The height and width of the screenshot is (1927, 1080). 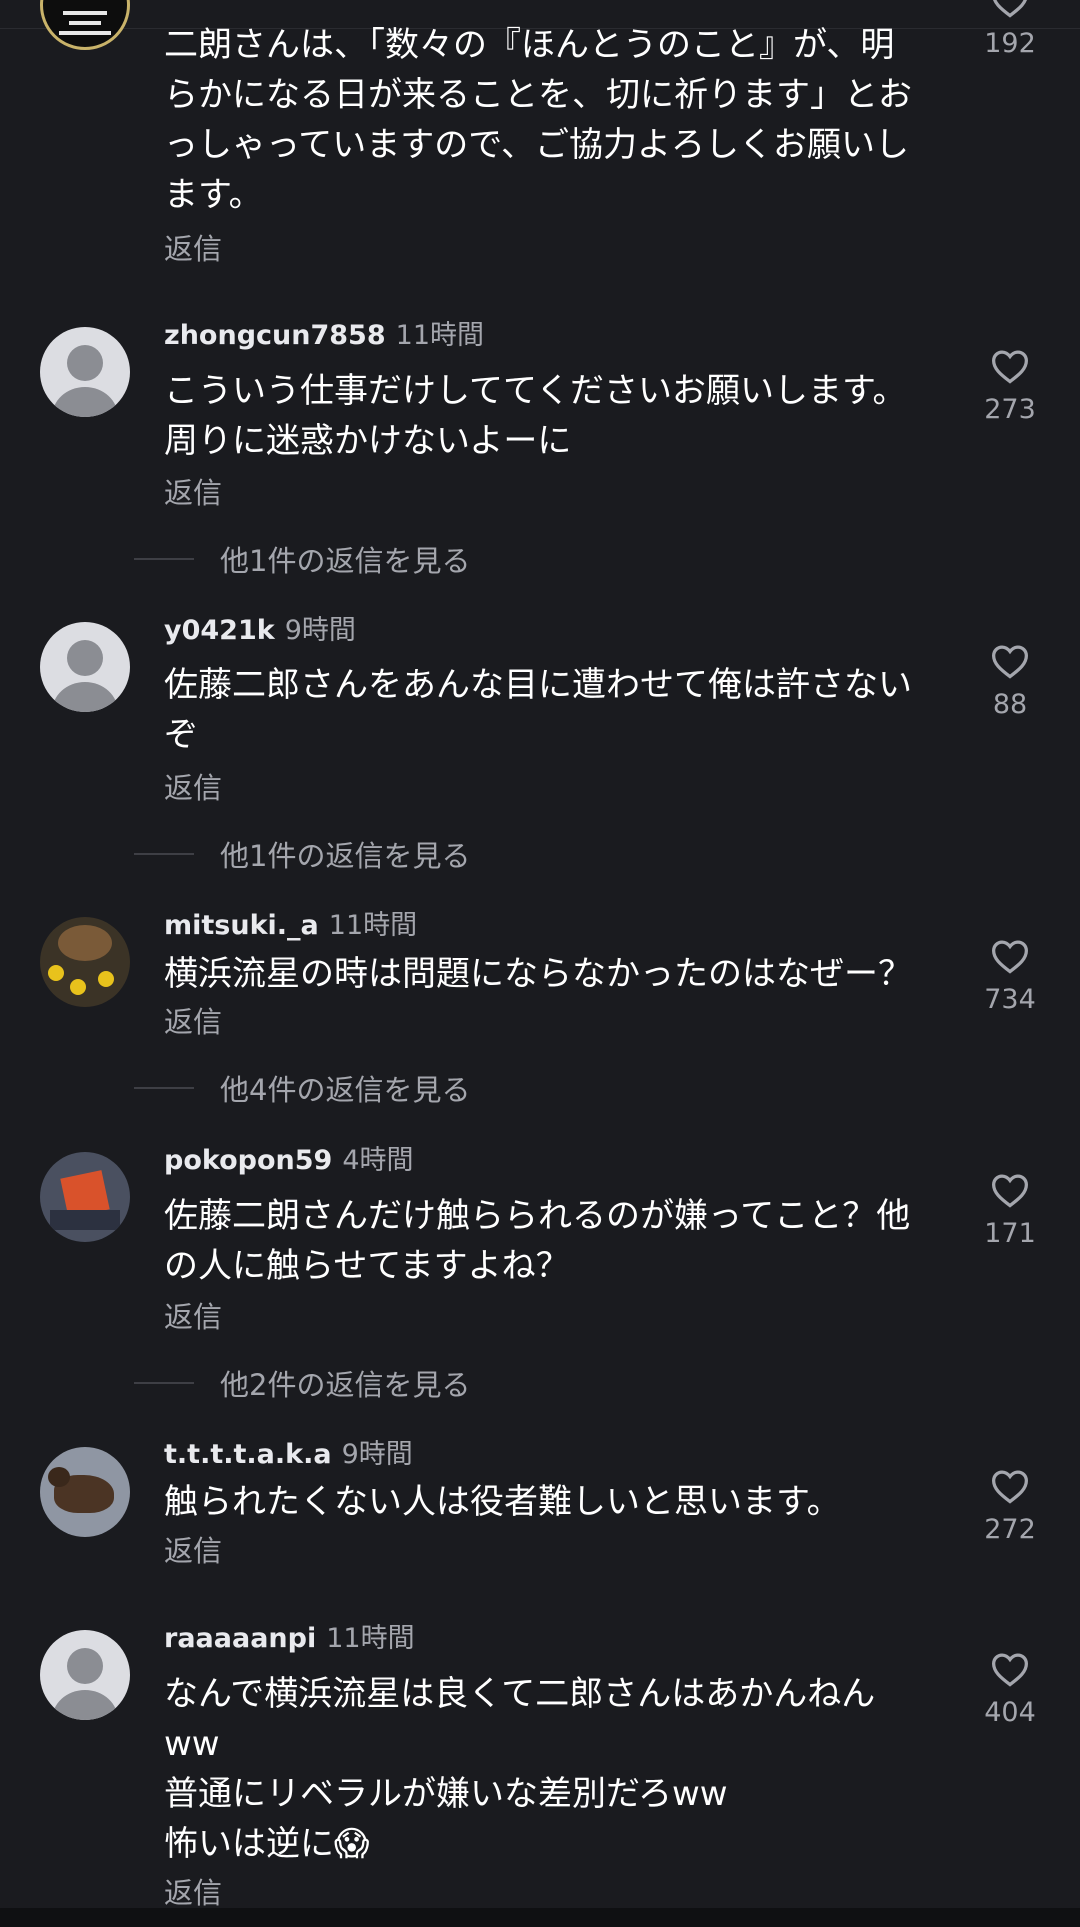 I want to click on like-count: 734, so click(x=1010, y=999).